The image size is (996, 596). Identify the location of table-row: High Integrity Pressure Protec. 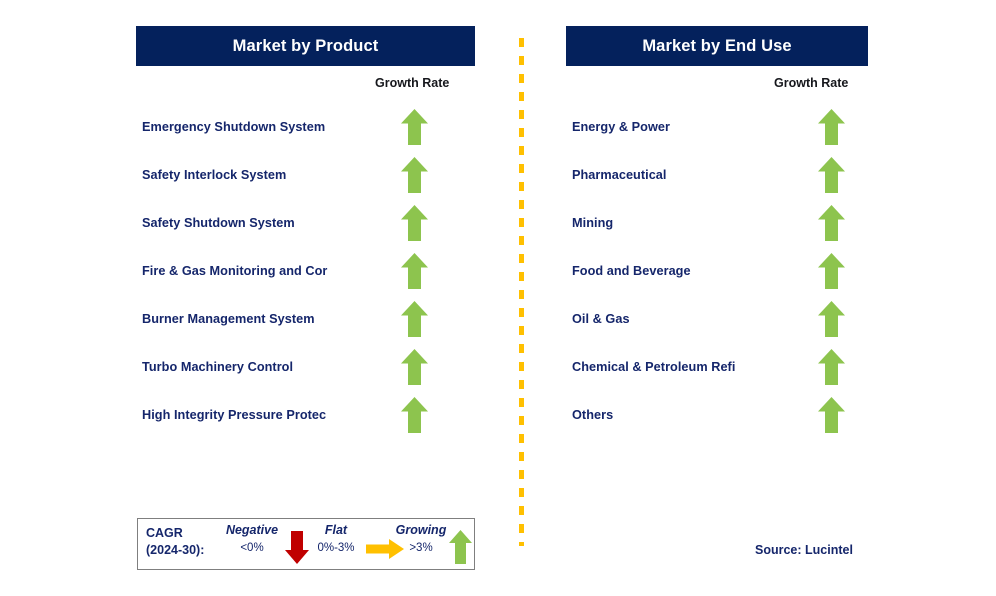
(305, 420).